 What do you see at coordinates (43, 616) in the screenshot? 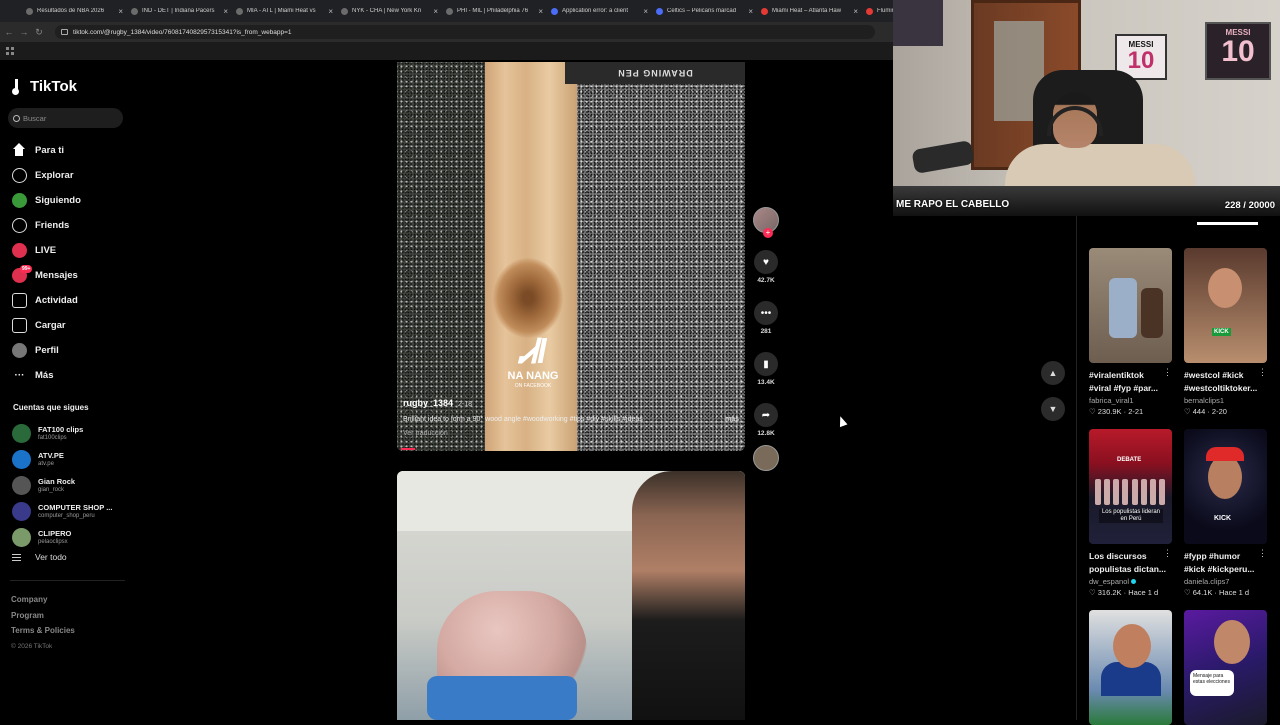
I see `footer-link-program: Program` at bounding box center [43, 616].